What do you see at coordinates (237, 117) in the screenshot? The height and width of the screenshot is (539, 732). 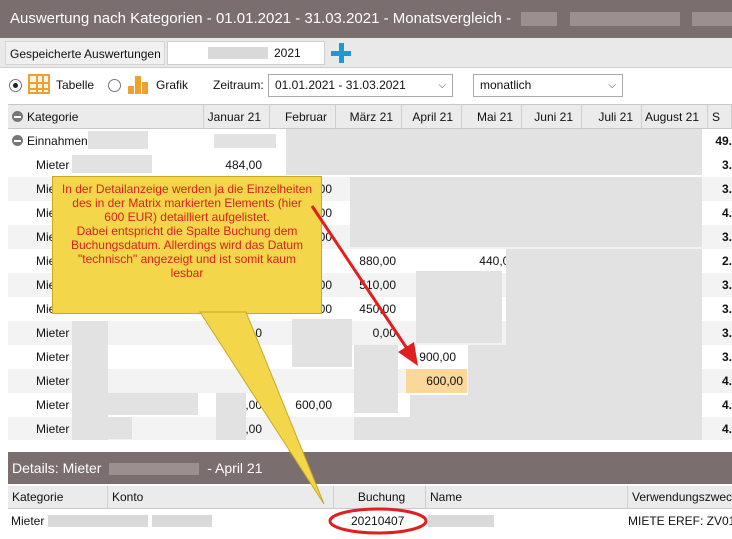 I see `col-januar: Januar 21` at bounding box center [237, 117].